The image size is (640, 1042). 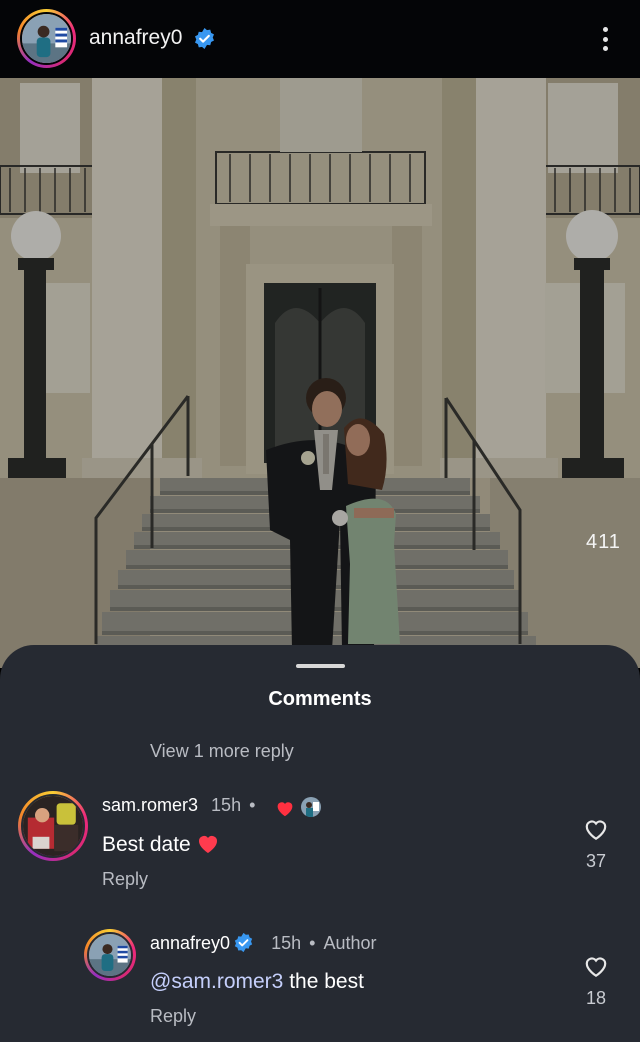 I want to click on house-number: 411, so click(x=603, y=542).